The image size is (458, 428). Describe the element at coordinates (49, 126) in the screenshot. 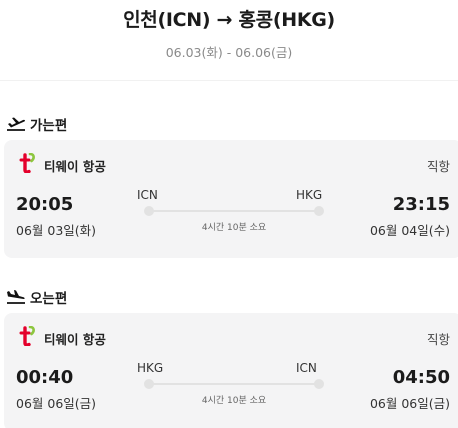

I see `outbound-section-label: 가는편` at that location.